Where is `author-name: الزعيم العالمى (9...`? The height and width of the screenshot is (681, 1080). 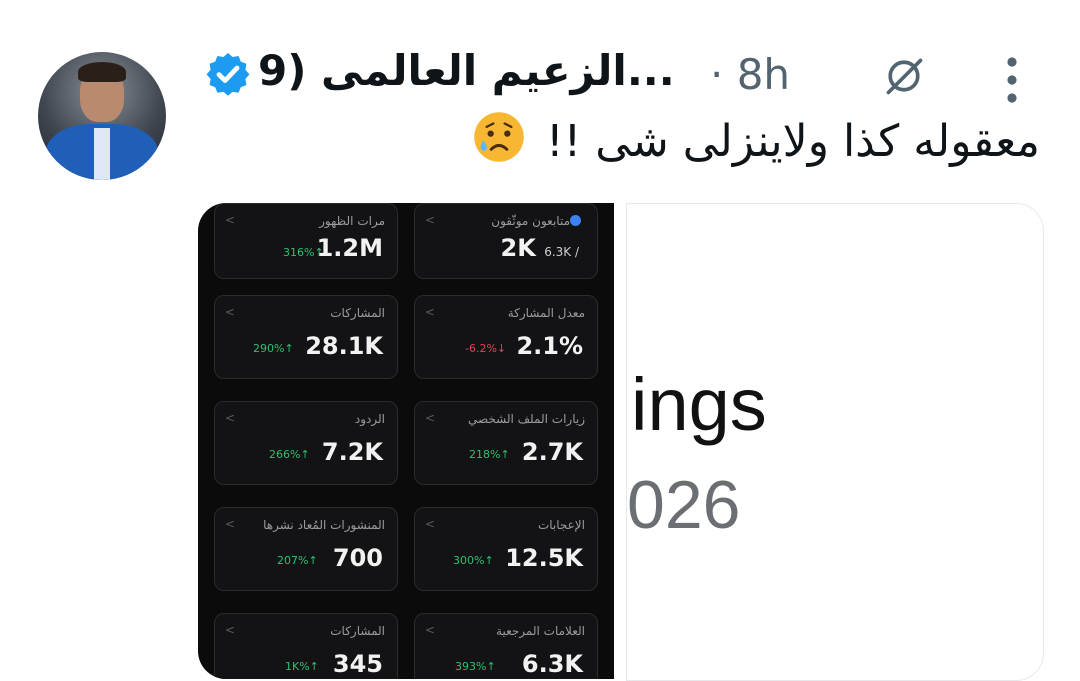 author-name: الزعيم العالمى (9... is located at coordinates (466, 70).